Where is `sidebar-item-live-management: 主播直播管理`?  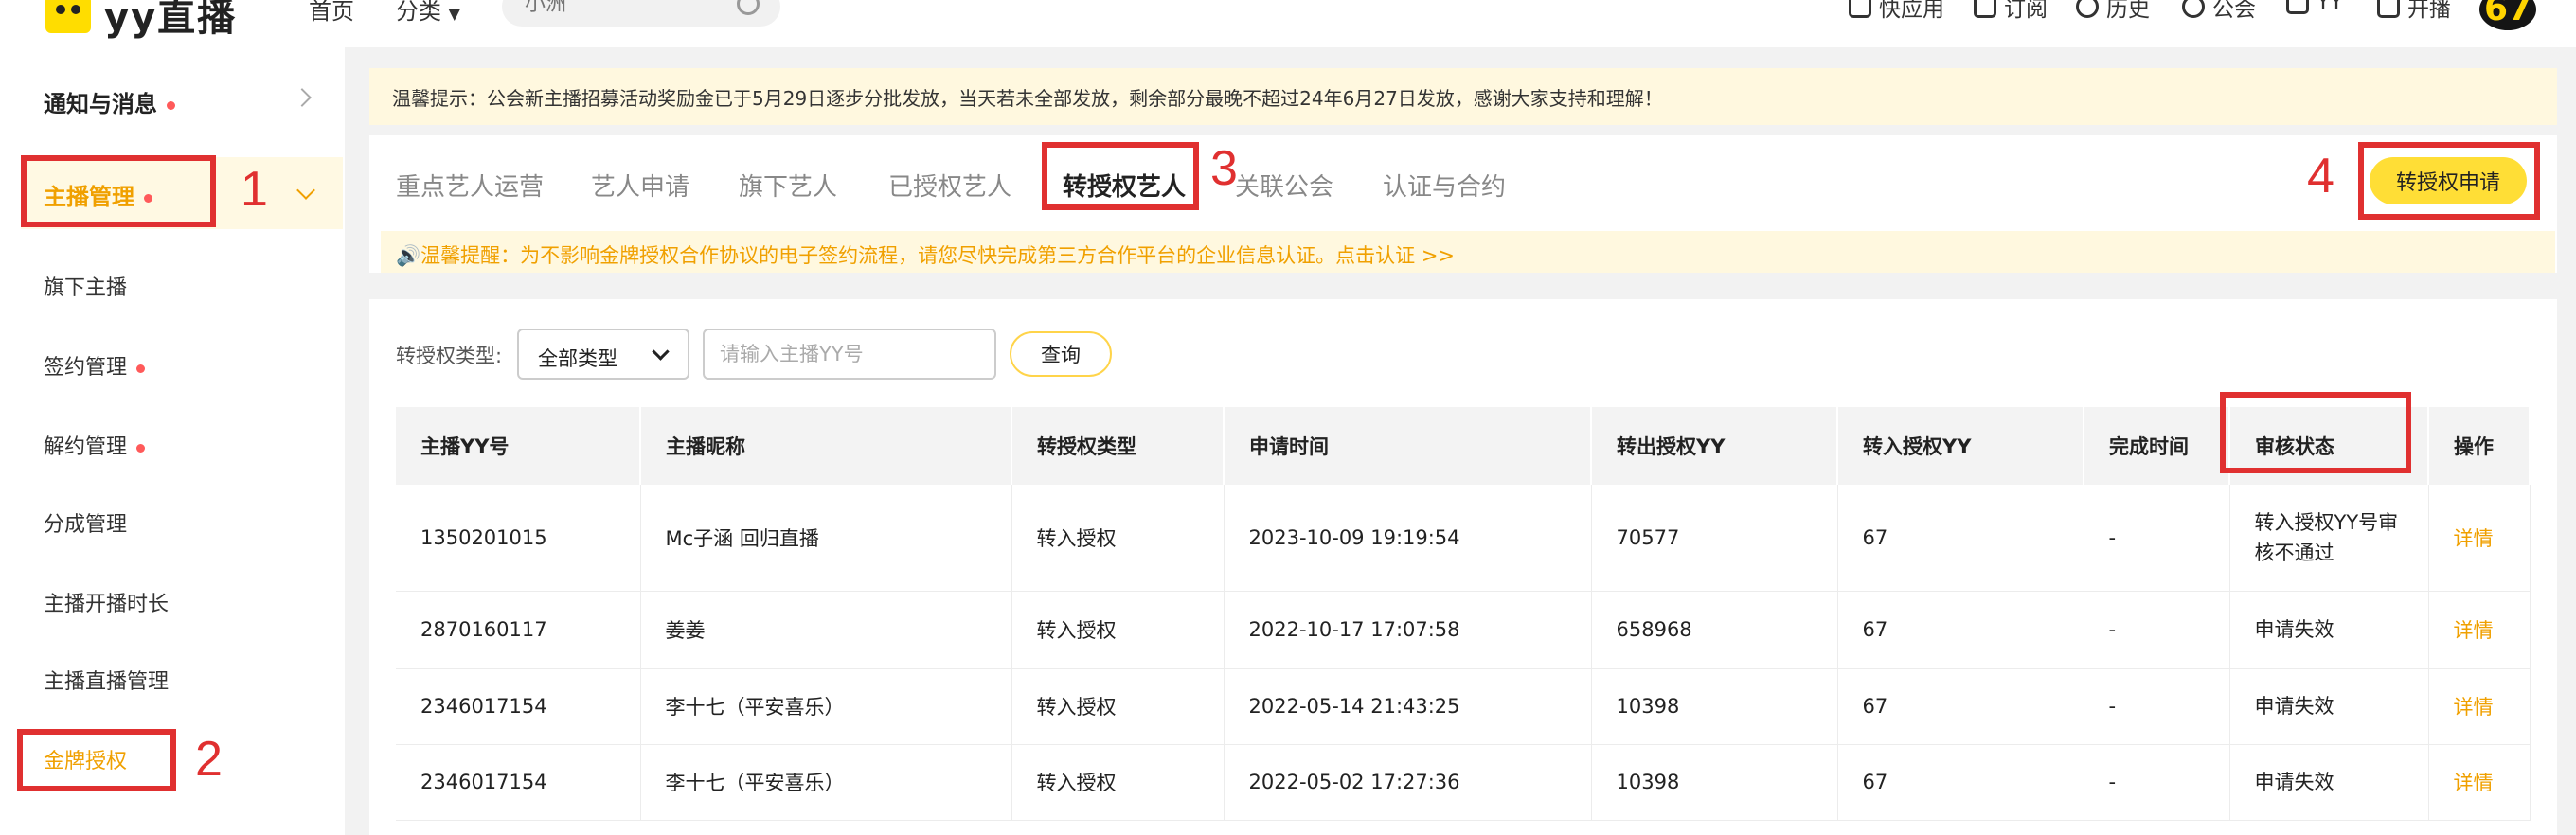 sidebar-item-live-management: 主播直播管理 is located at coordinates (106, 680).